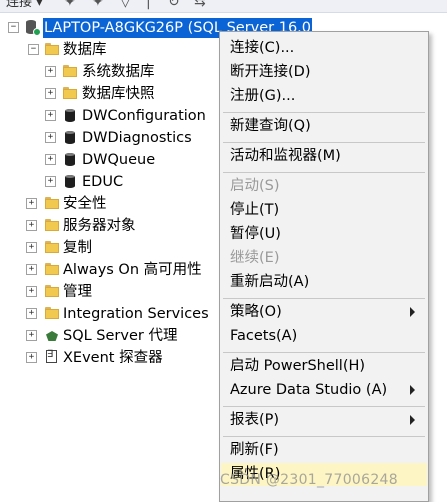  Describe the element at coordinates (109, 204) in the screenshot. I see `tree-node-security: + 安全性` at that location.